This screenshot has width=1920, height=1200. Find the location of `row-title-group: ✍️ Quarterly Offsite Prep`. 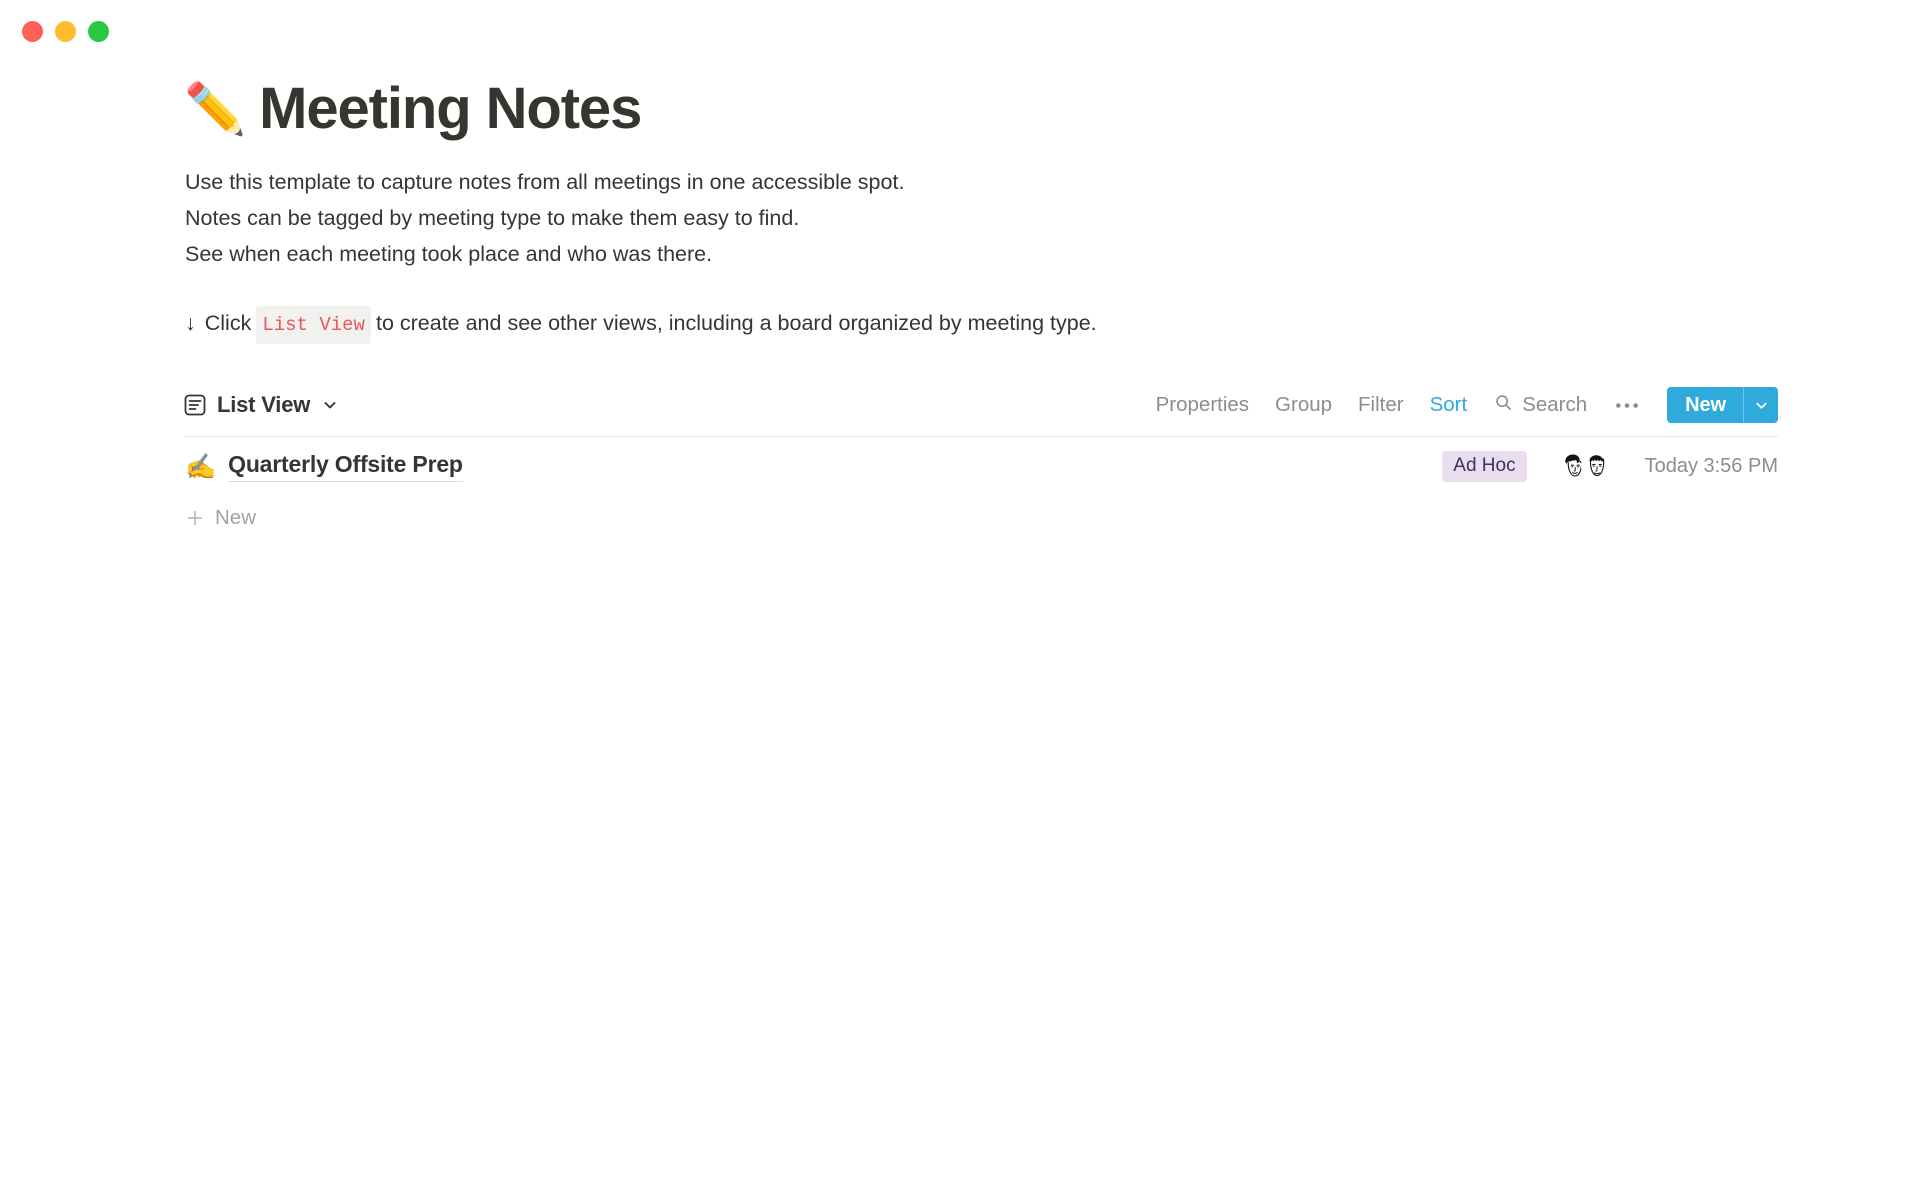

row-title-group: ✍️ Quarterly Offsite Prep is located at coordinates (324, 466).